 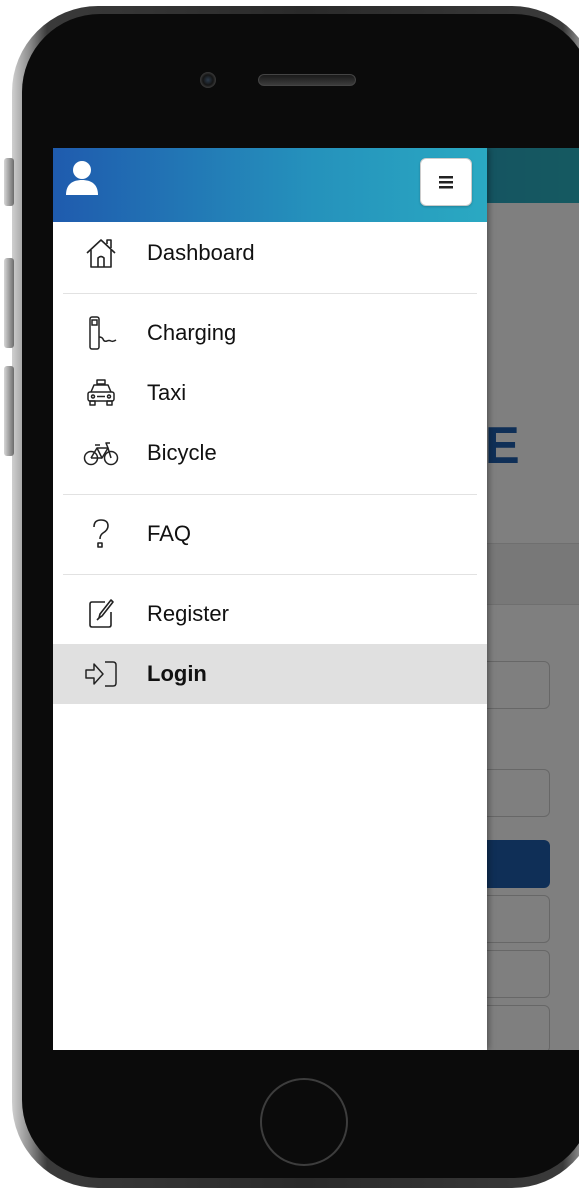 I want to click on home-icon, so click(x=101, y=253).